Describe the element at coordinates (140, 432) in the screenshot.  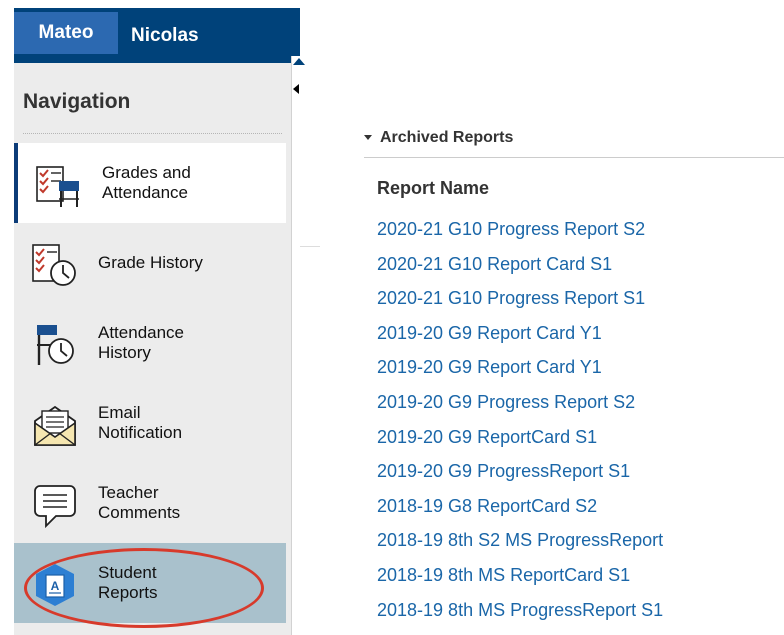
I see `nav-label-line2: Notification` at that location.